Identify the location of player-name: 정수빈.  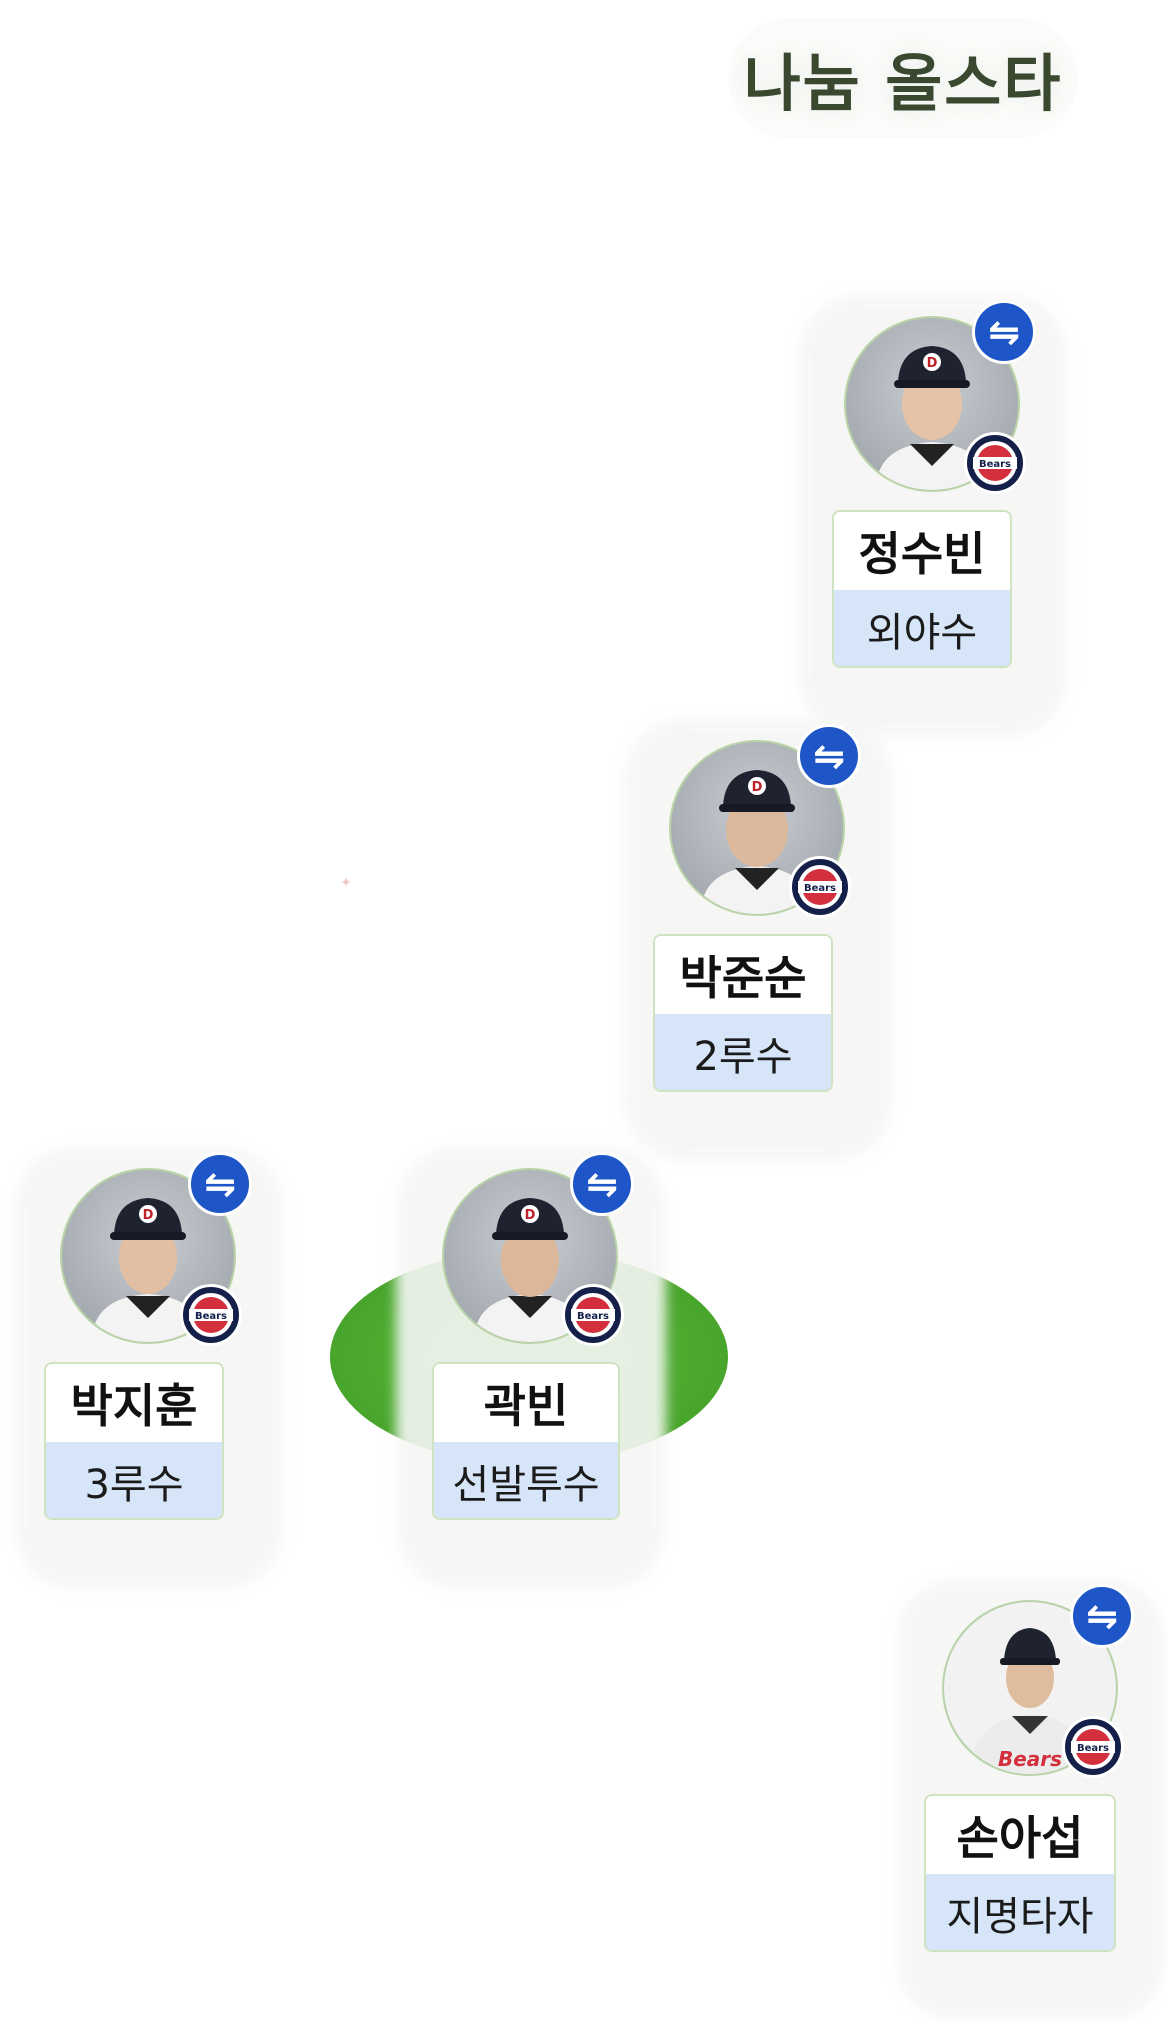
(922, 551).